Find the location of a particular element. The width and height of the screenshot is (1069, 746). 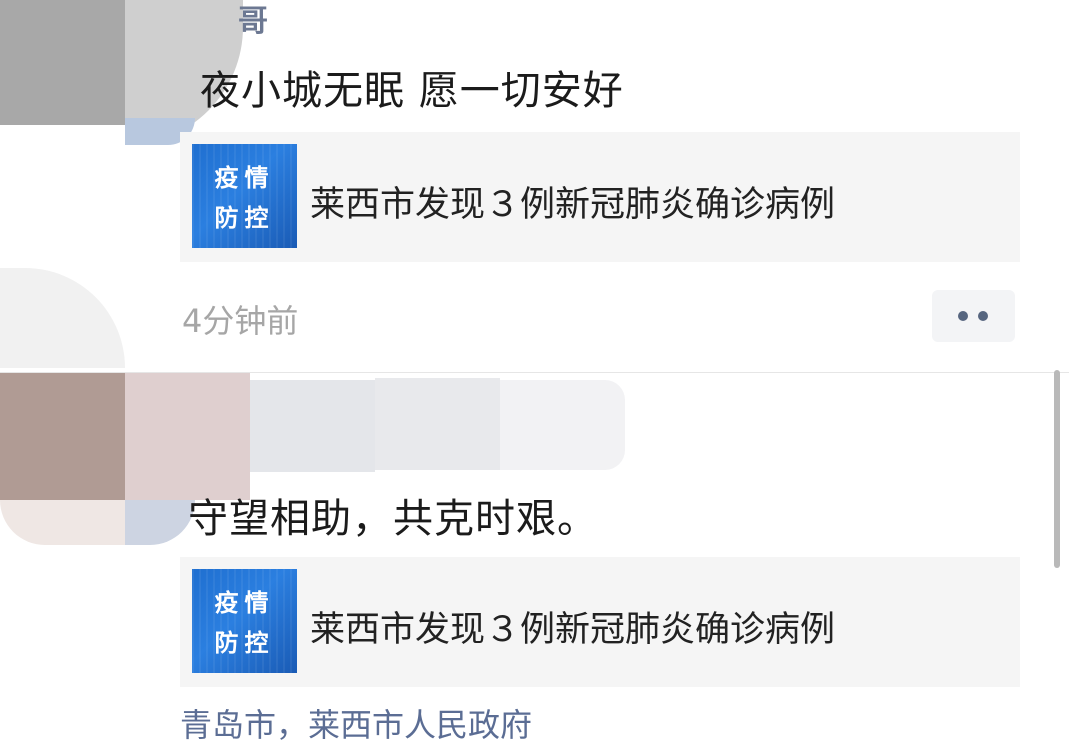

post-divider is located at coordinates (534, 372).